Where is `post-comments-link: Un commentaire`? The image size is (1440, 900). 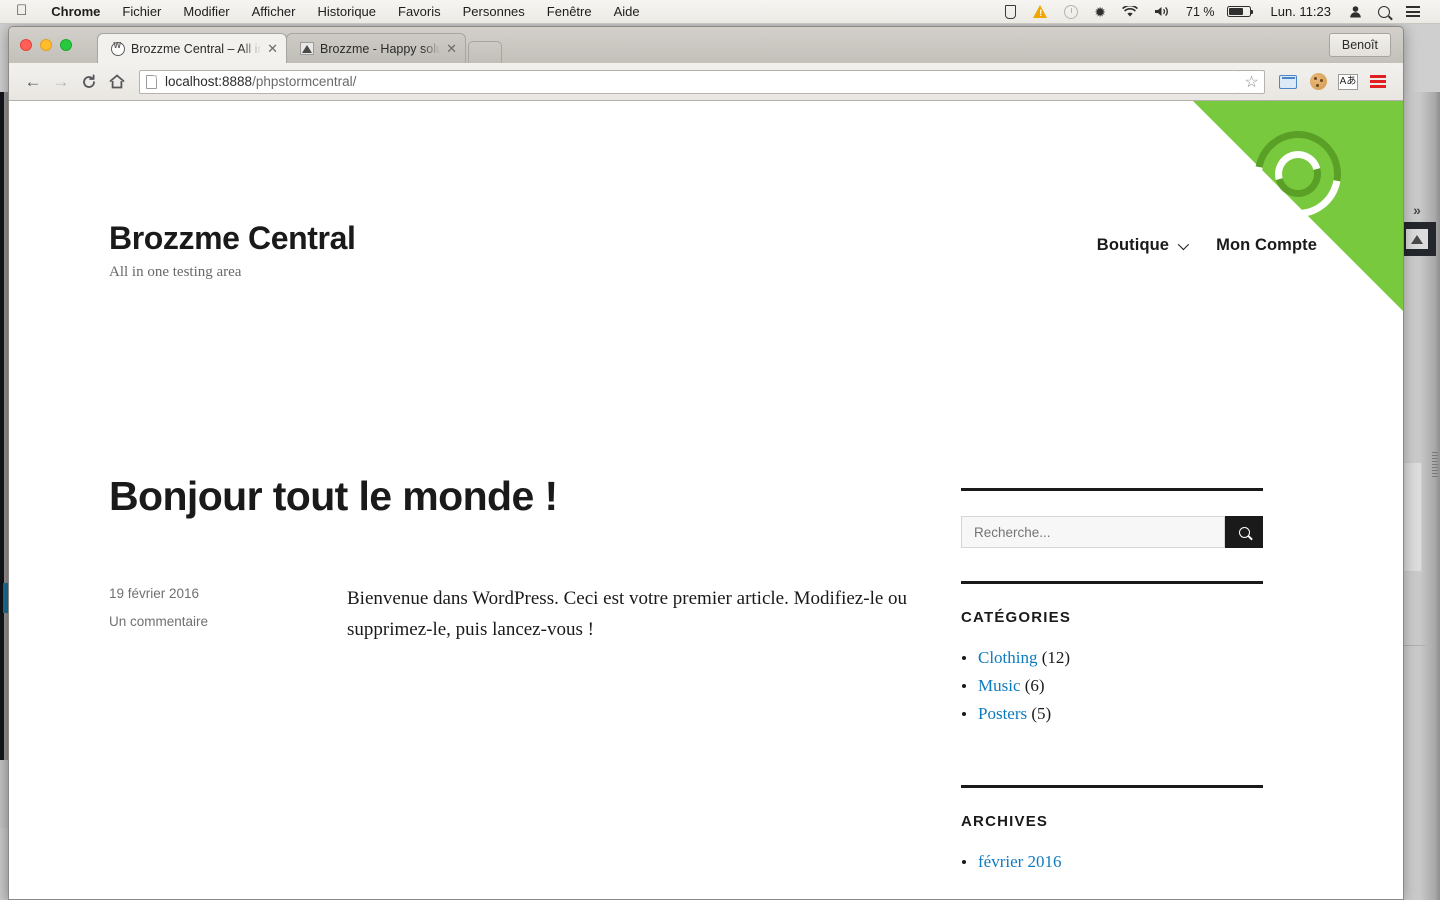
post-comments-link: Un commentaire is located at coordinates (228, 622).